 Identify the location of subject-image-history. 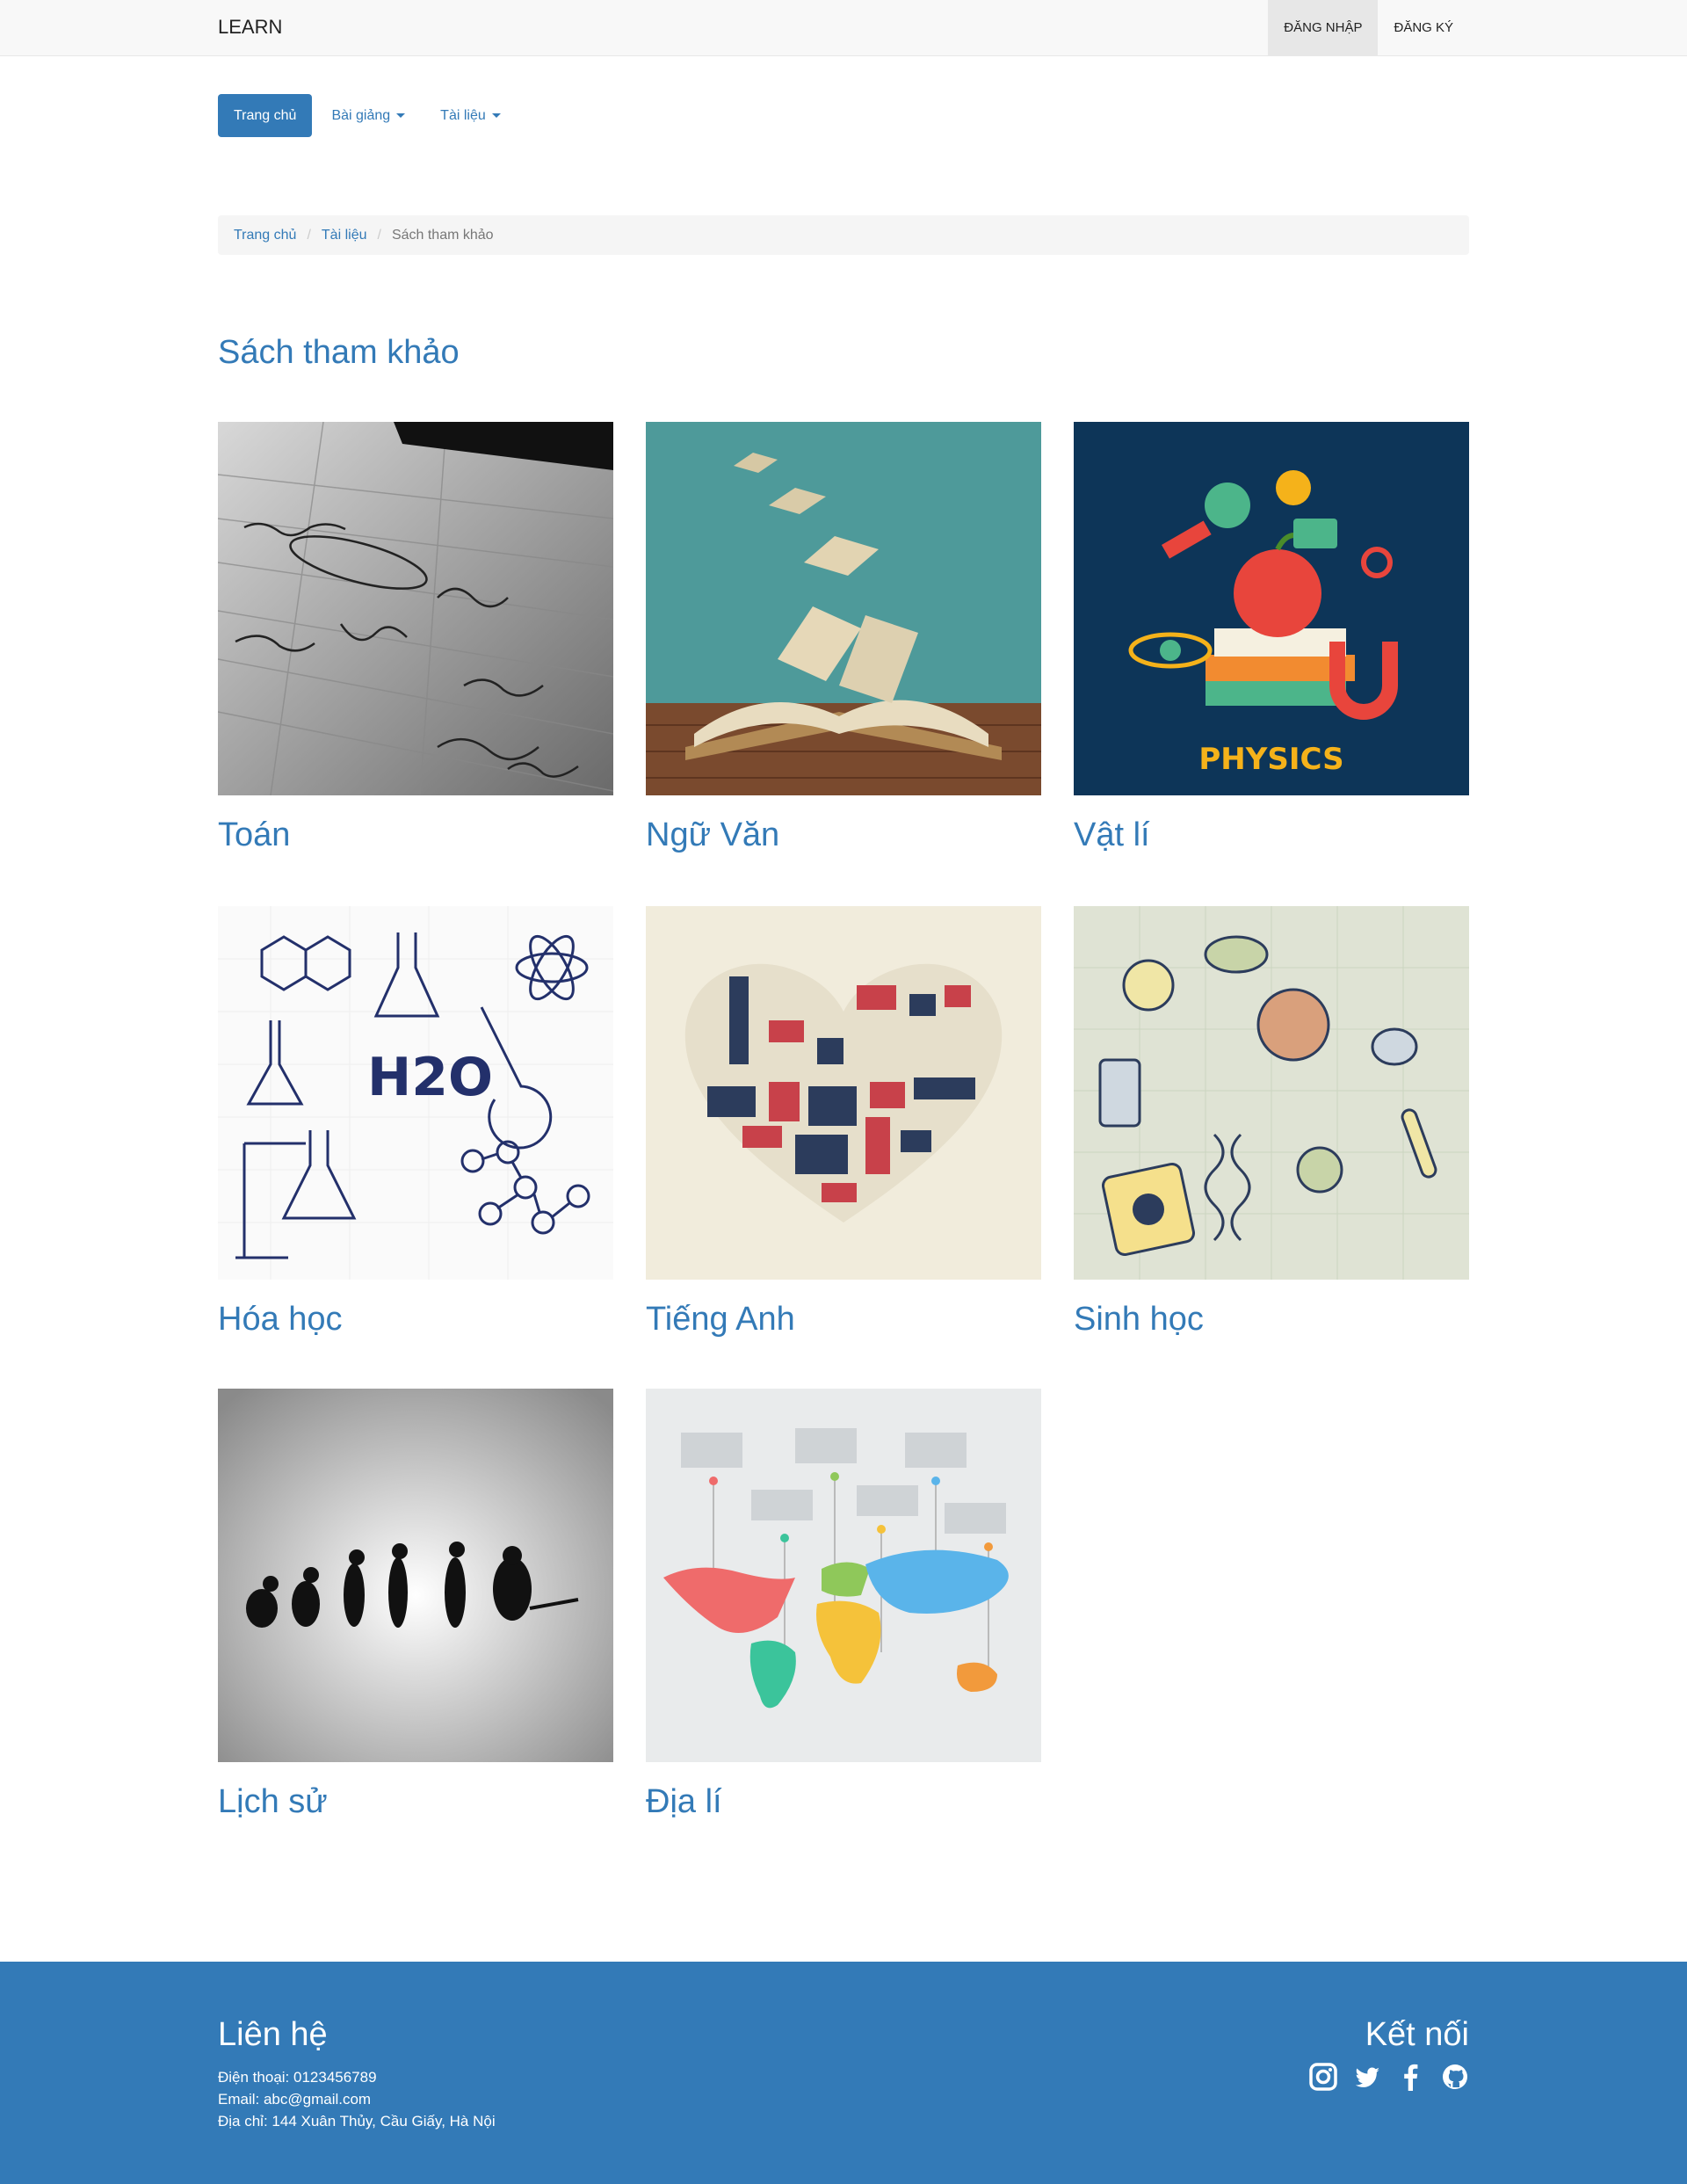
(415, 1575).